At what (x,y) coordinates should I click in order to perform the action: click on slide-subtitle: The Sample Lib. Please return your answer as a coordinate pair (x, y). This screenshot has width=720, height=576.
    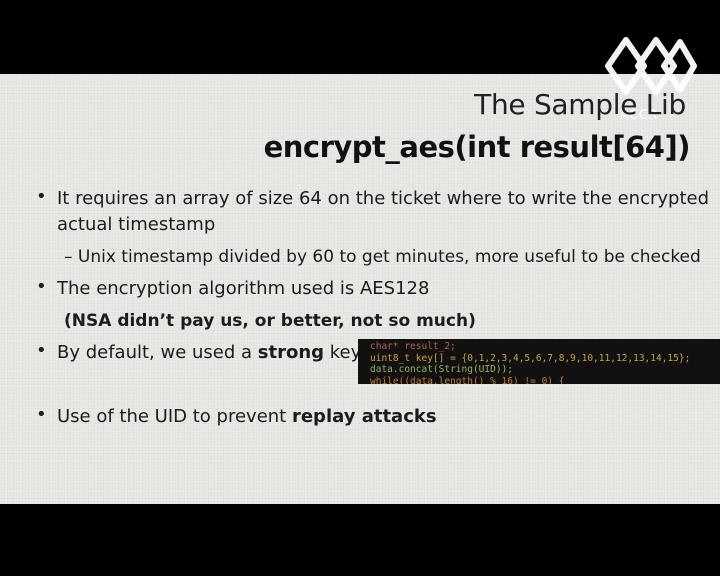
    Looking at the image, I should click on (580, 104).